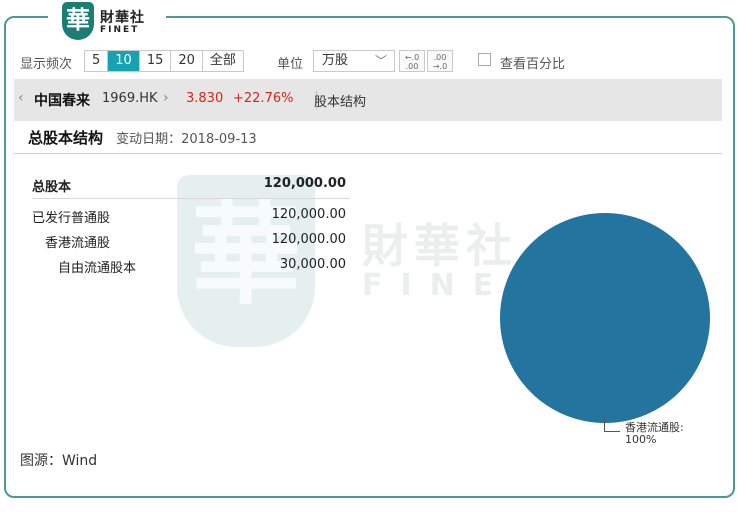  Describe the element at coordinates (205, 98) in the screenshot. I see `stock-price: 3.830` at that location.